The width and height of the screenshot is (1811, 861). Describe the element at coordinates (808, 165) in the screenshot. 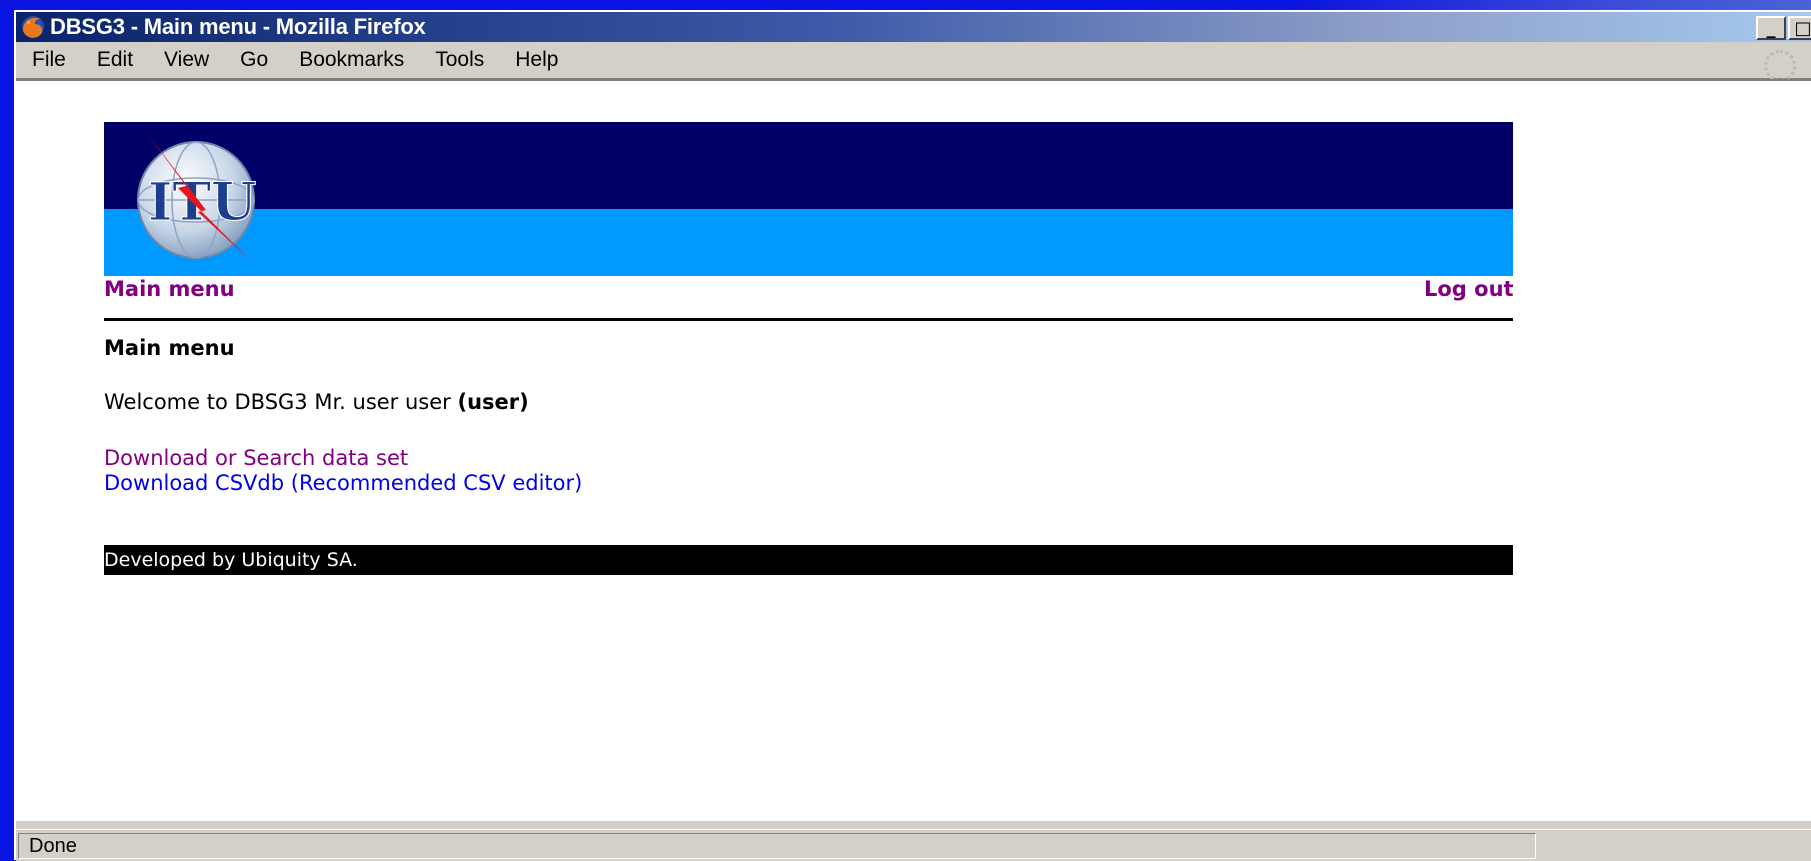

I see `banner-dark-band` at that location.